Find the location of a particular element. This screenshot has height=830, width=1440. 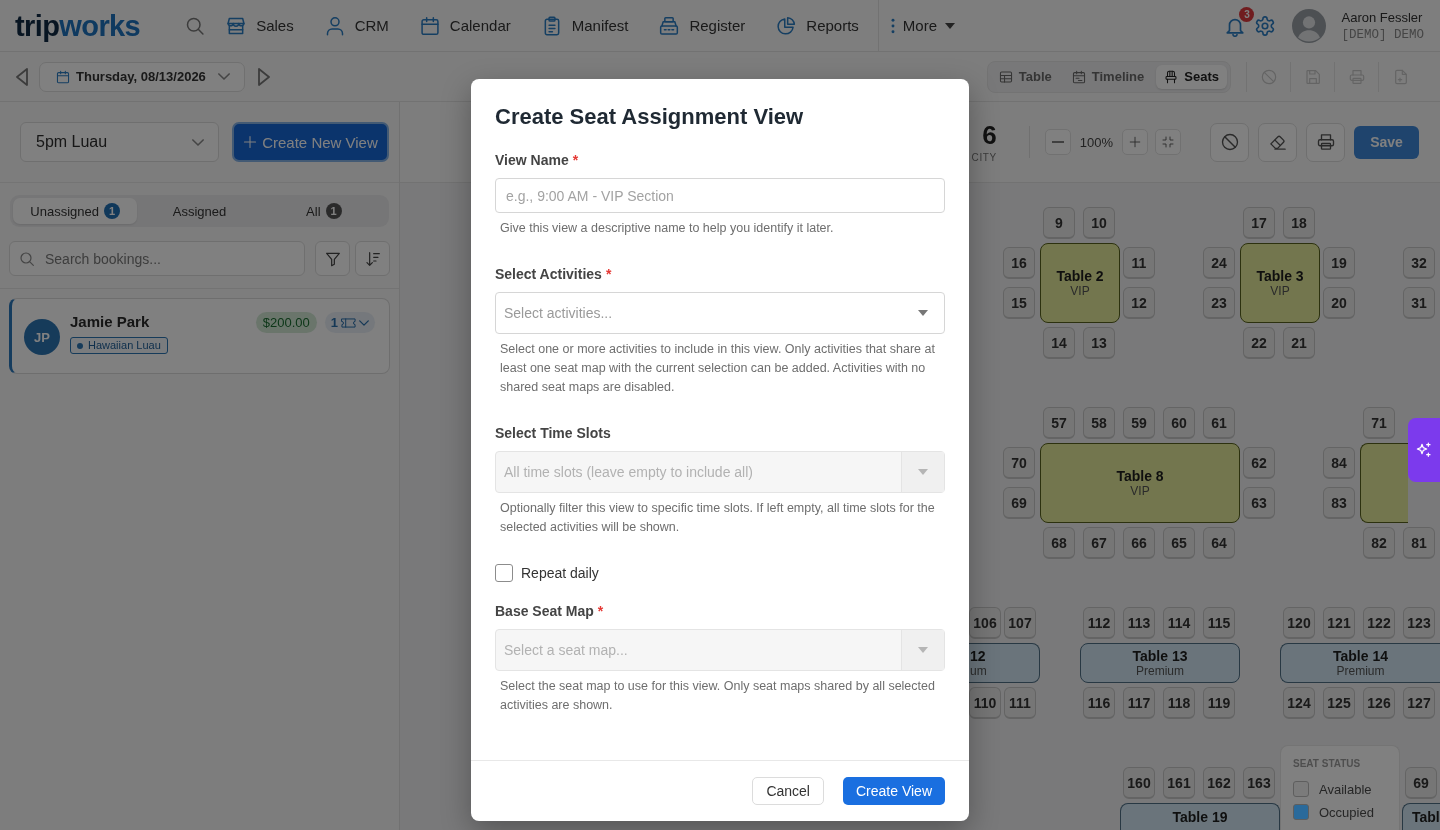

dining-table: Table 14 Premium is located at coordinates (1360, 663).